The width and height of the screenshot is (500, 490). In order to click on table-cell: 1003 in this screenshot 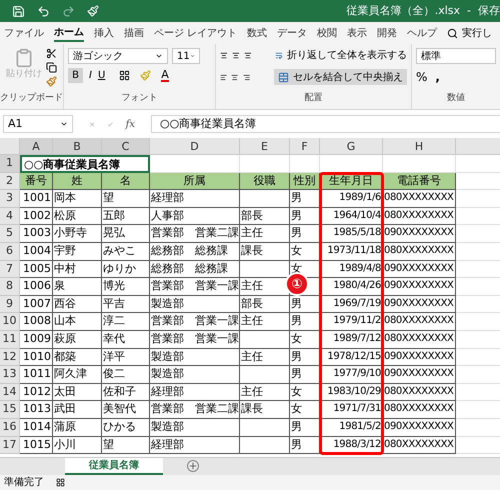, I will do `click(36, 234)`.